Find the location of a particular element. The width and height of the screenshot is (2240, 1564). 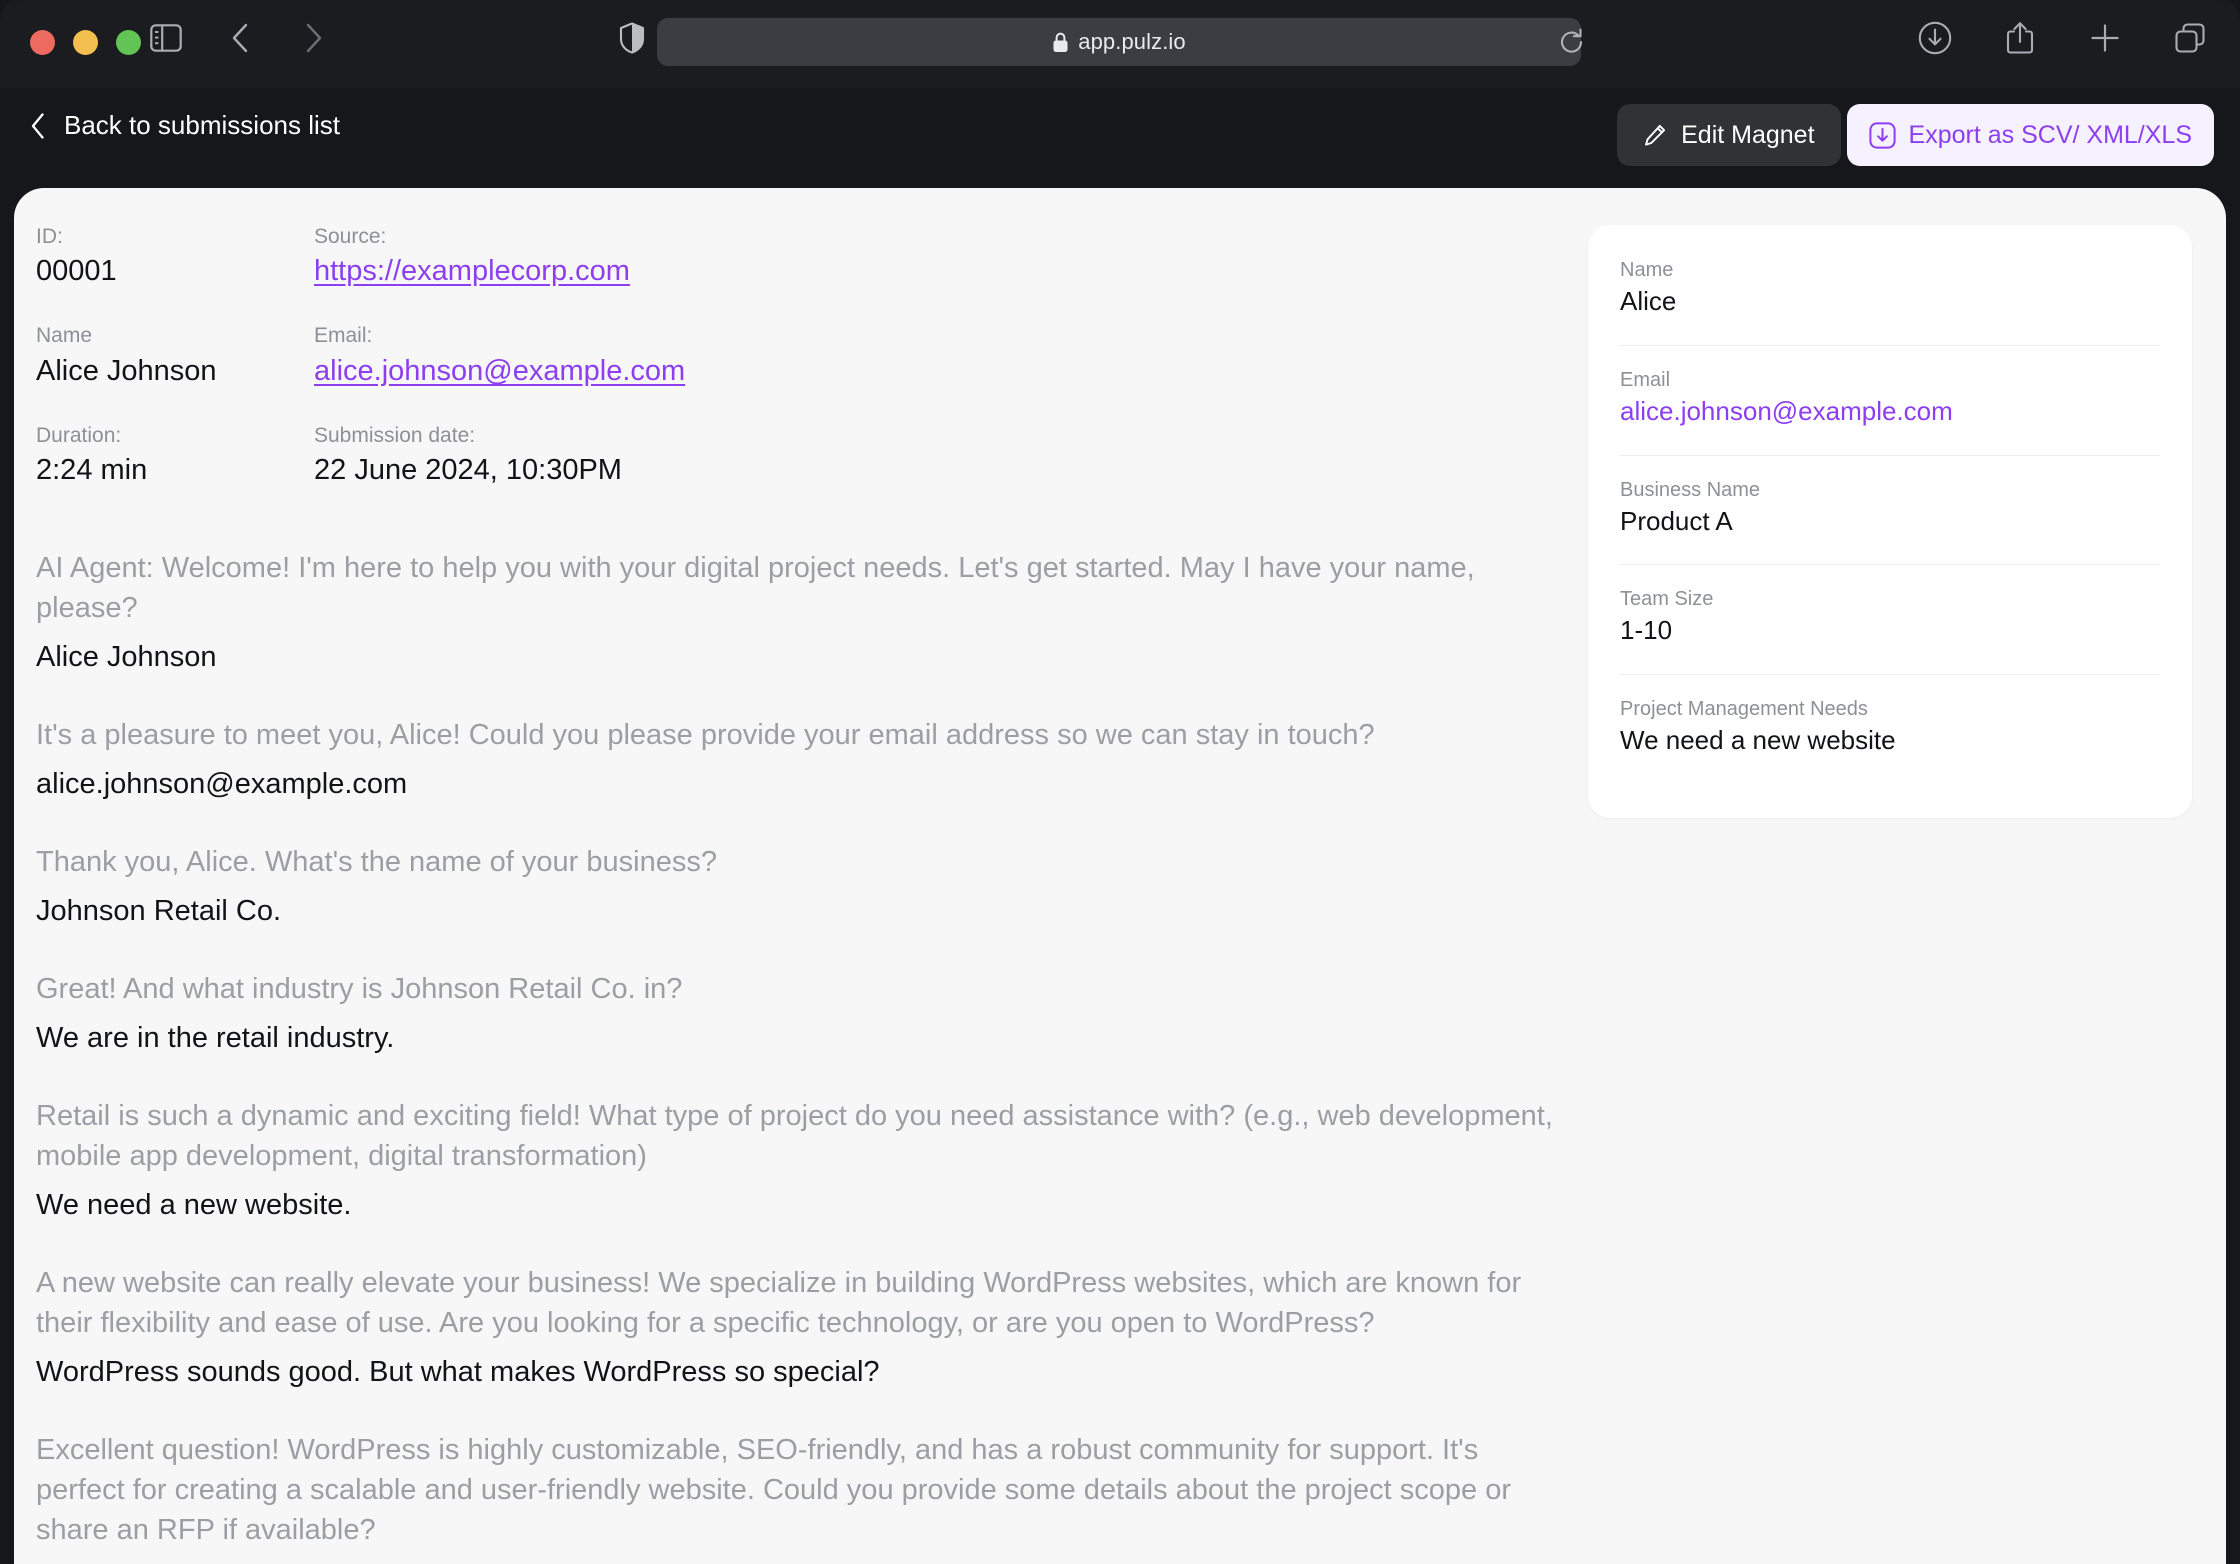

extracted-field-label: Name is located at coordinates (1647, 270).